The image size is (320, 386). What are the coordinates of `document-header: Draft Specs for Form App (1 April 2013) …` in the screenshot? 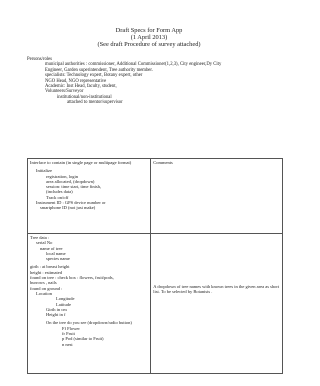 It's located at (149, 38).